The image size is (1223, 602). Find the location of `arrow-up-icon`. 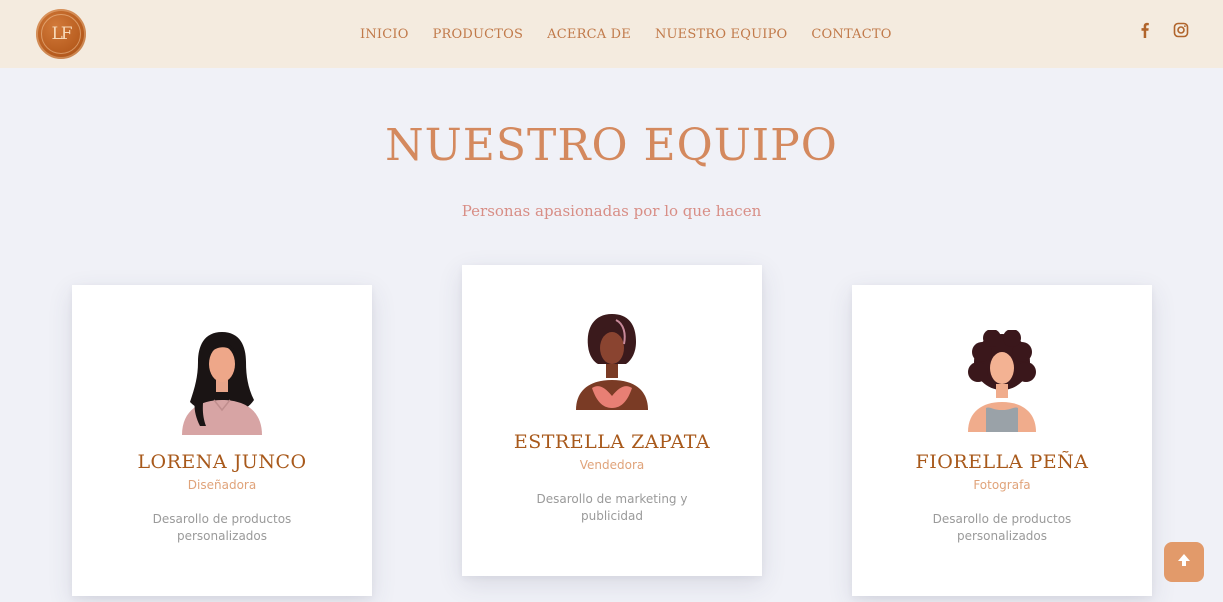

arrow-up-icon is located at coordinates (1184, 562).